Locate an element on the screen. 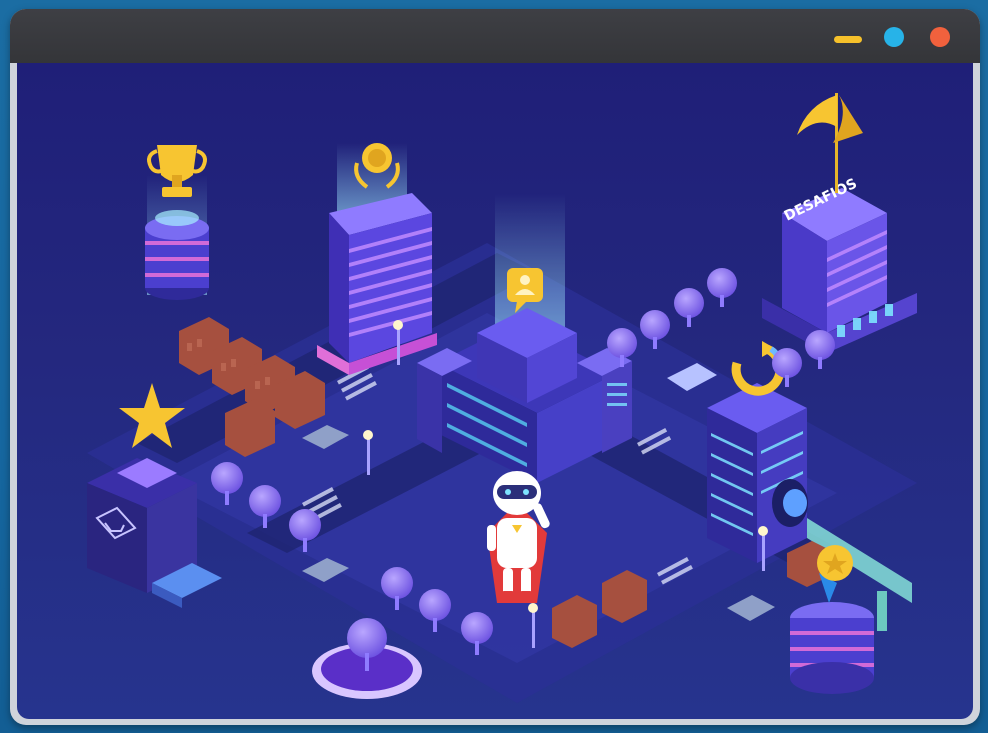 The image size is (988, 733). challenges-tower: DESAFIOS is located at coordinates (839, 223).